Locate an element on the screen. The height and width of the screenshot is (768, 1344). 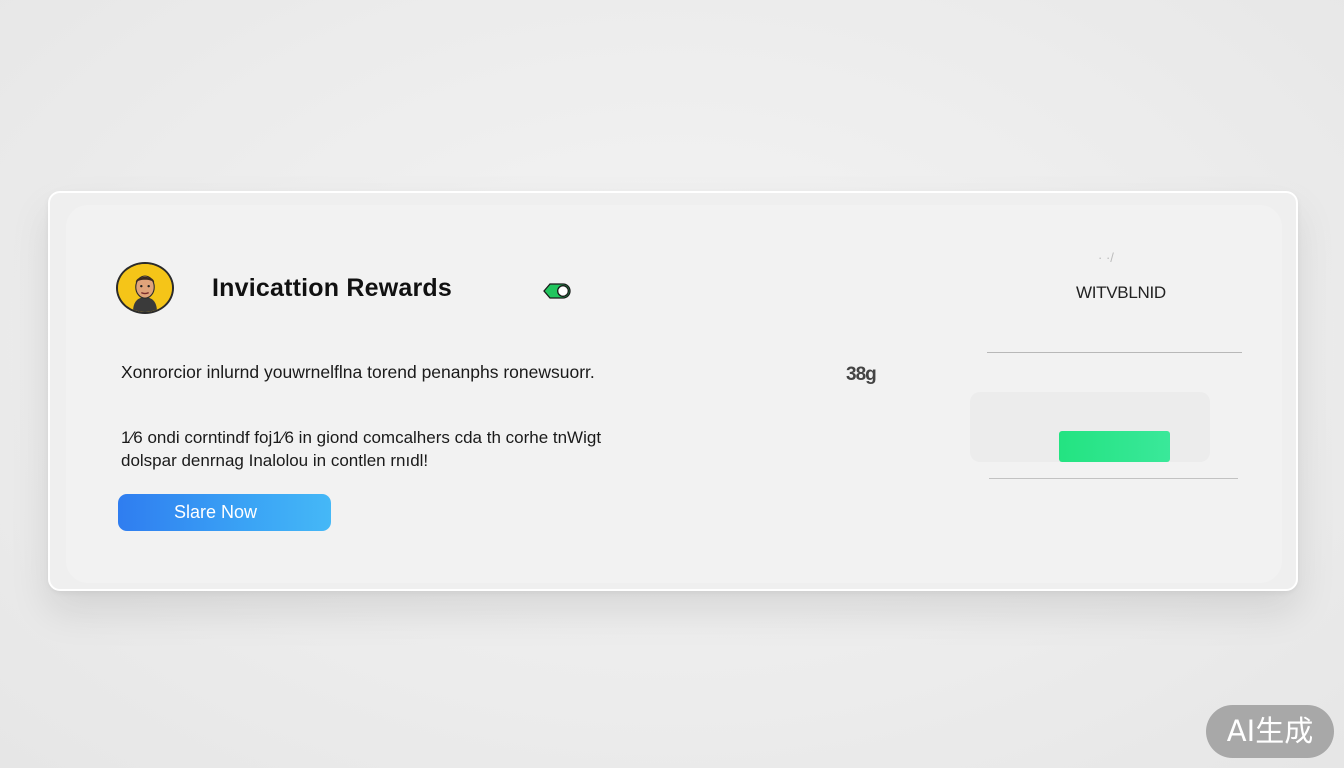
user-avatar-icon is located at coordinates (145, 288).